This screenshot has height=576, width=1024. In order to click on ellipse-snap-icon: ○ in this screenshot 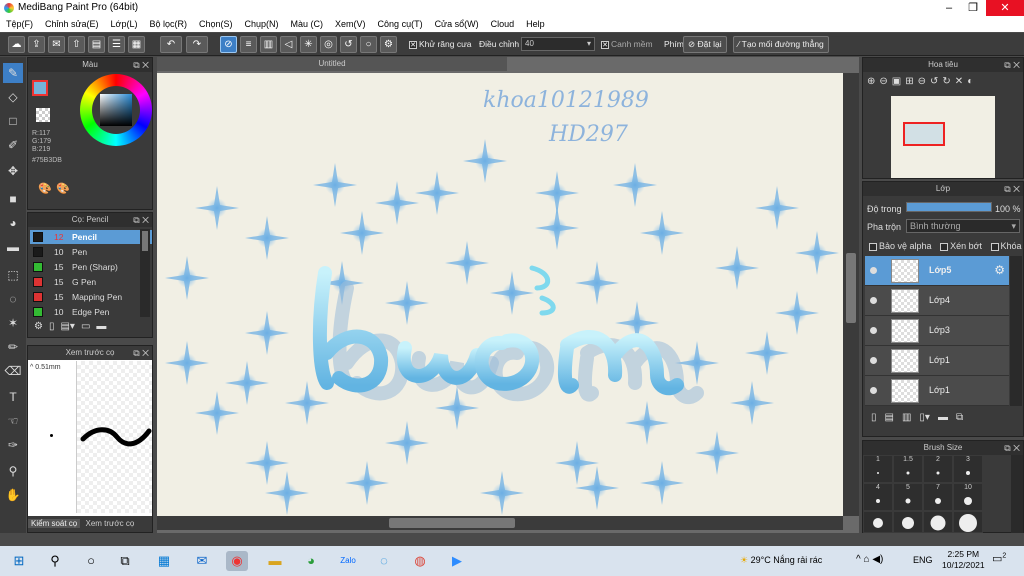, I will do `click(368, 44)`.